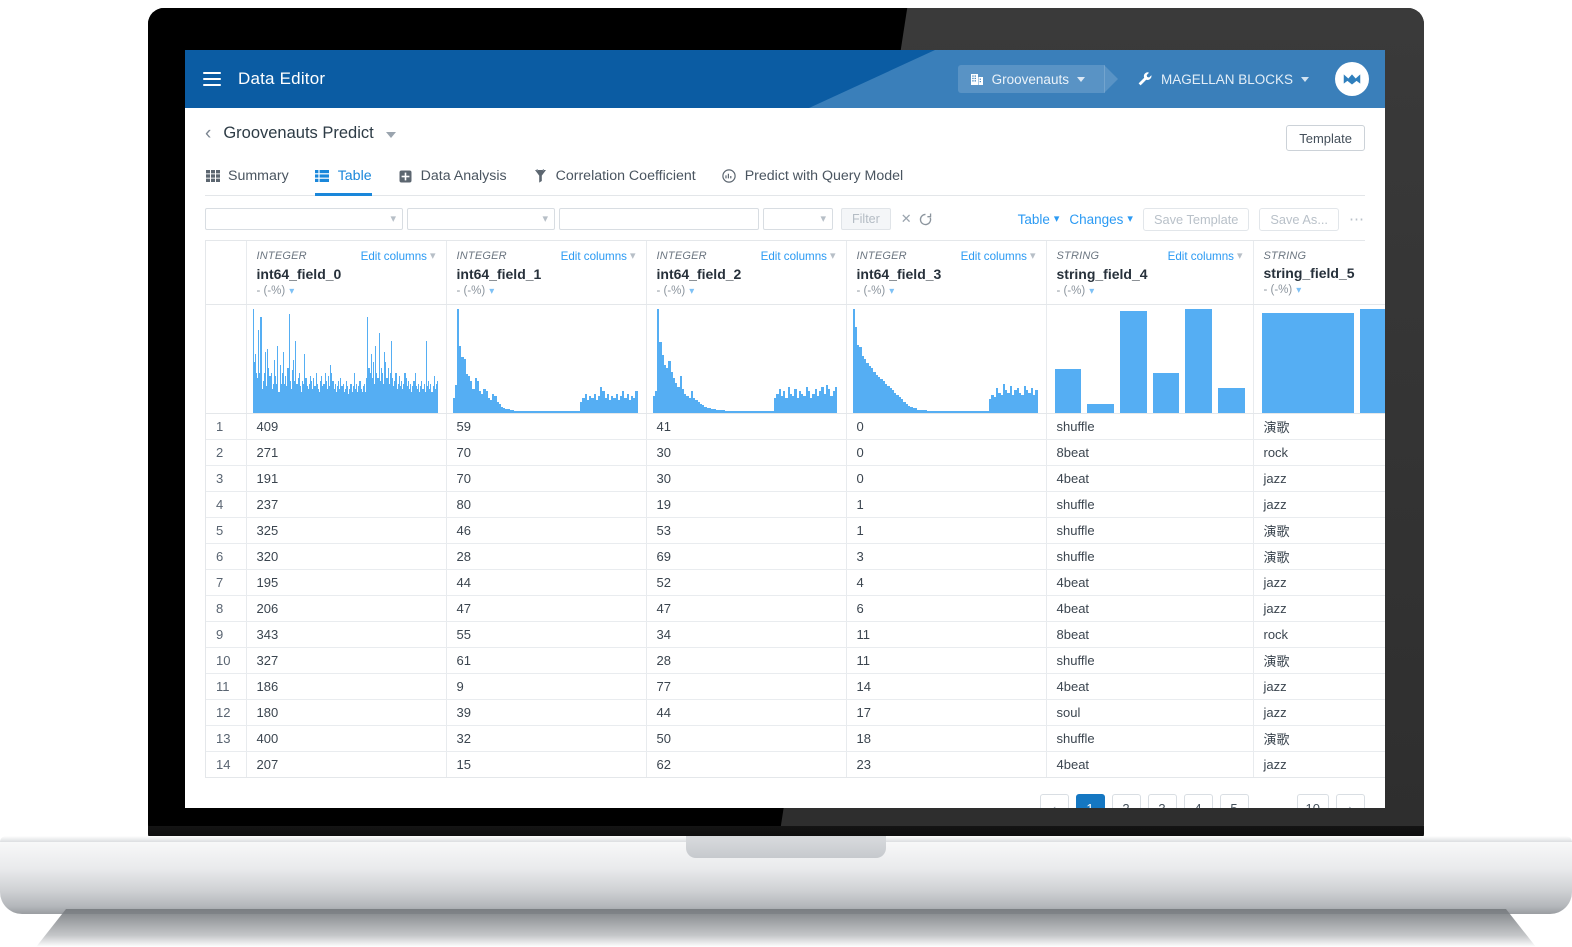 This screenshot has width=1572, height=947. Describe the element at coordinates (614, 182) in the screenshot. I see `tab-correlation-coefficient: Correlation Coefficient` at that location.